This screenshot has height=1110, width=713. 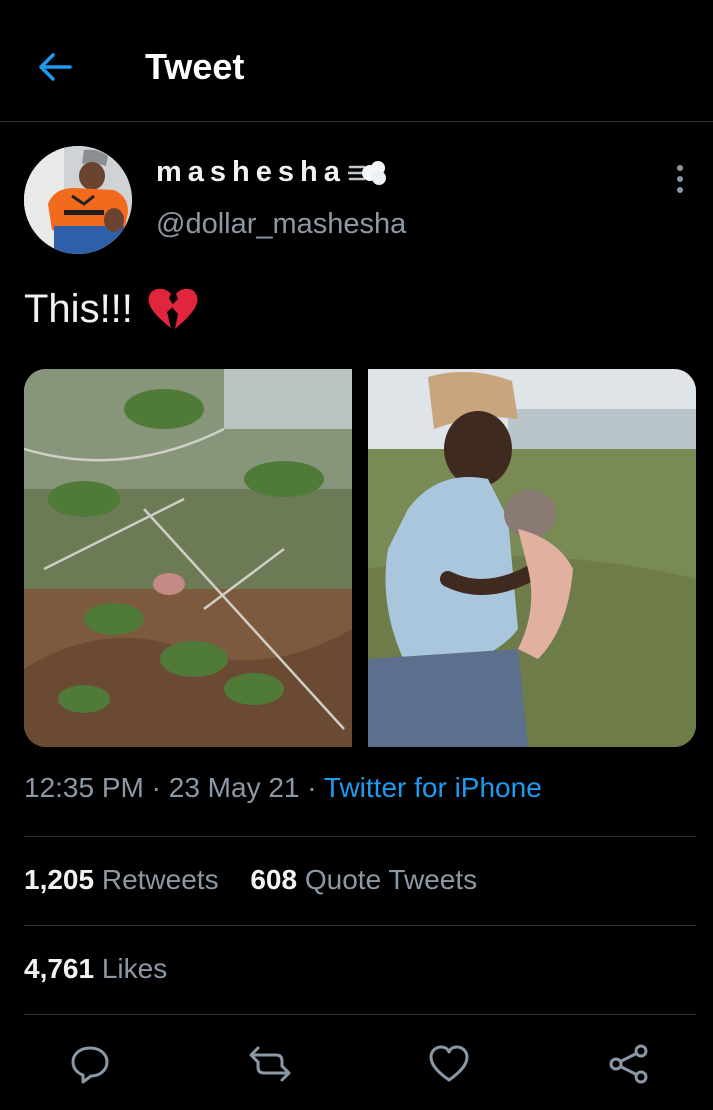 I want to click on retweet-stats: 1,205 Retweets 608 Quote Tweets, so click(x=262, y=880).